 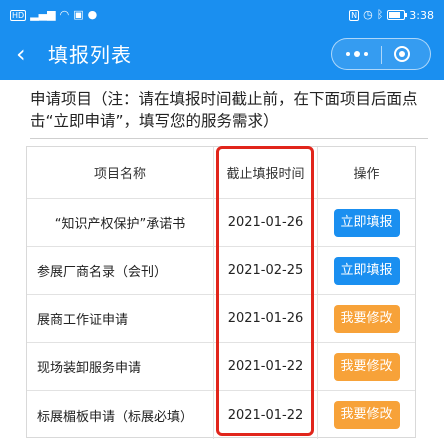 I want to click on status-bar-right: N ◷ ᛒ 3:38, so click(x=391, y=15).